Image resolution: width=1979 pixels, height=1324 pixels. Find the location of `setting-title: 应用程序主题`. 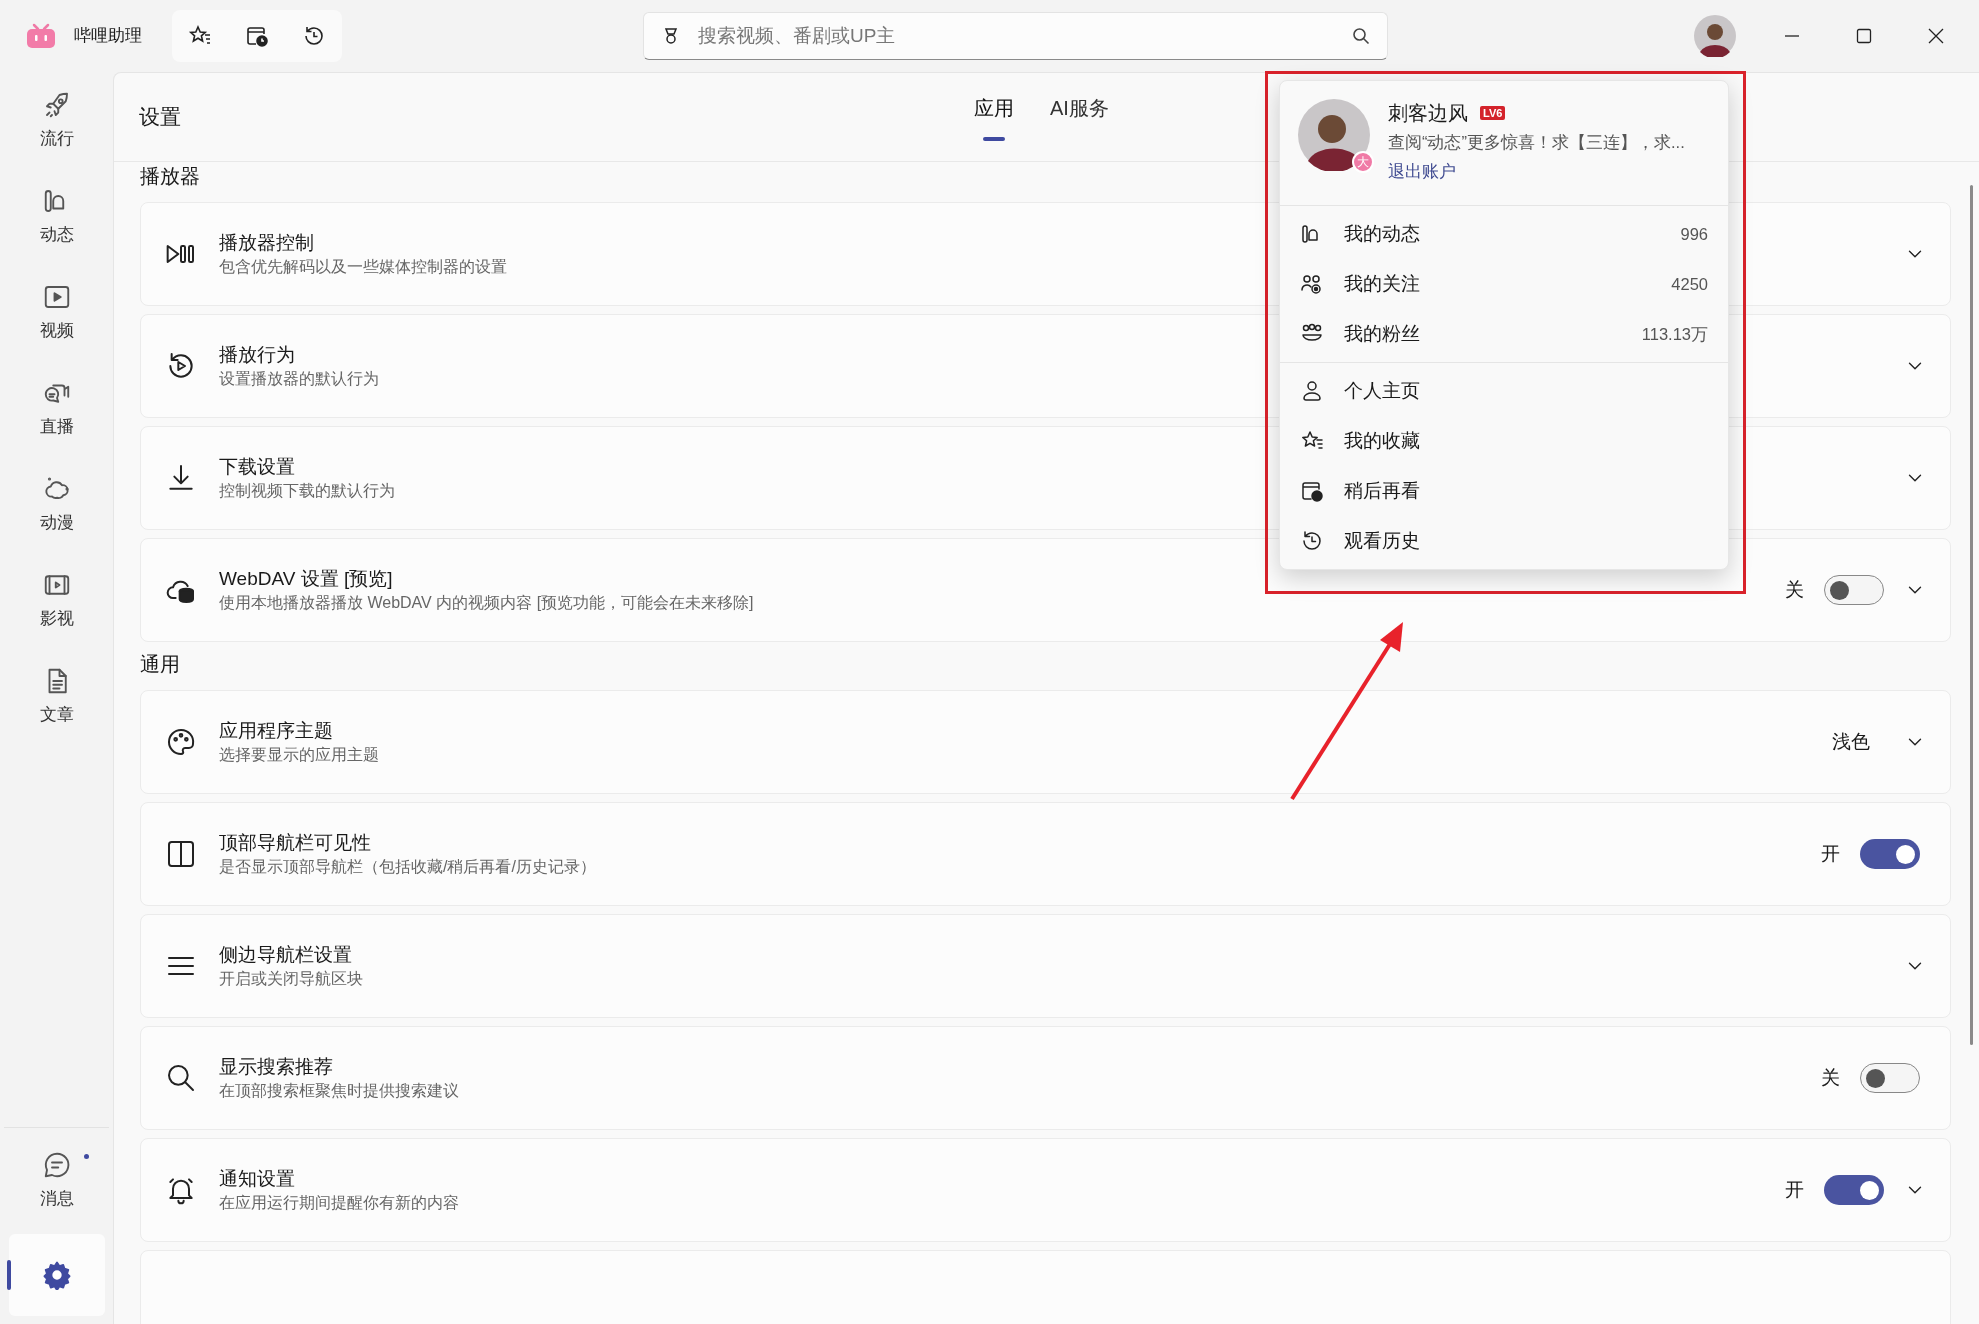

setting-title: 应用程序主题 is located at coordinates (276, 731).